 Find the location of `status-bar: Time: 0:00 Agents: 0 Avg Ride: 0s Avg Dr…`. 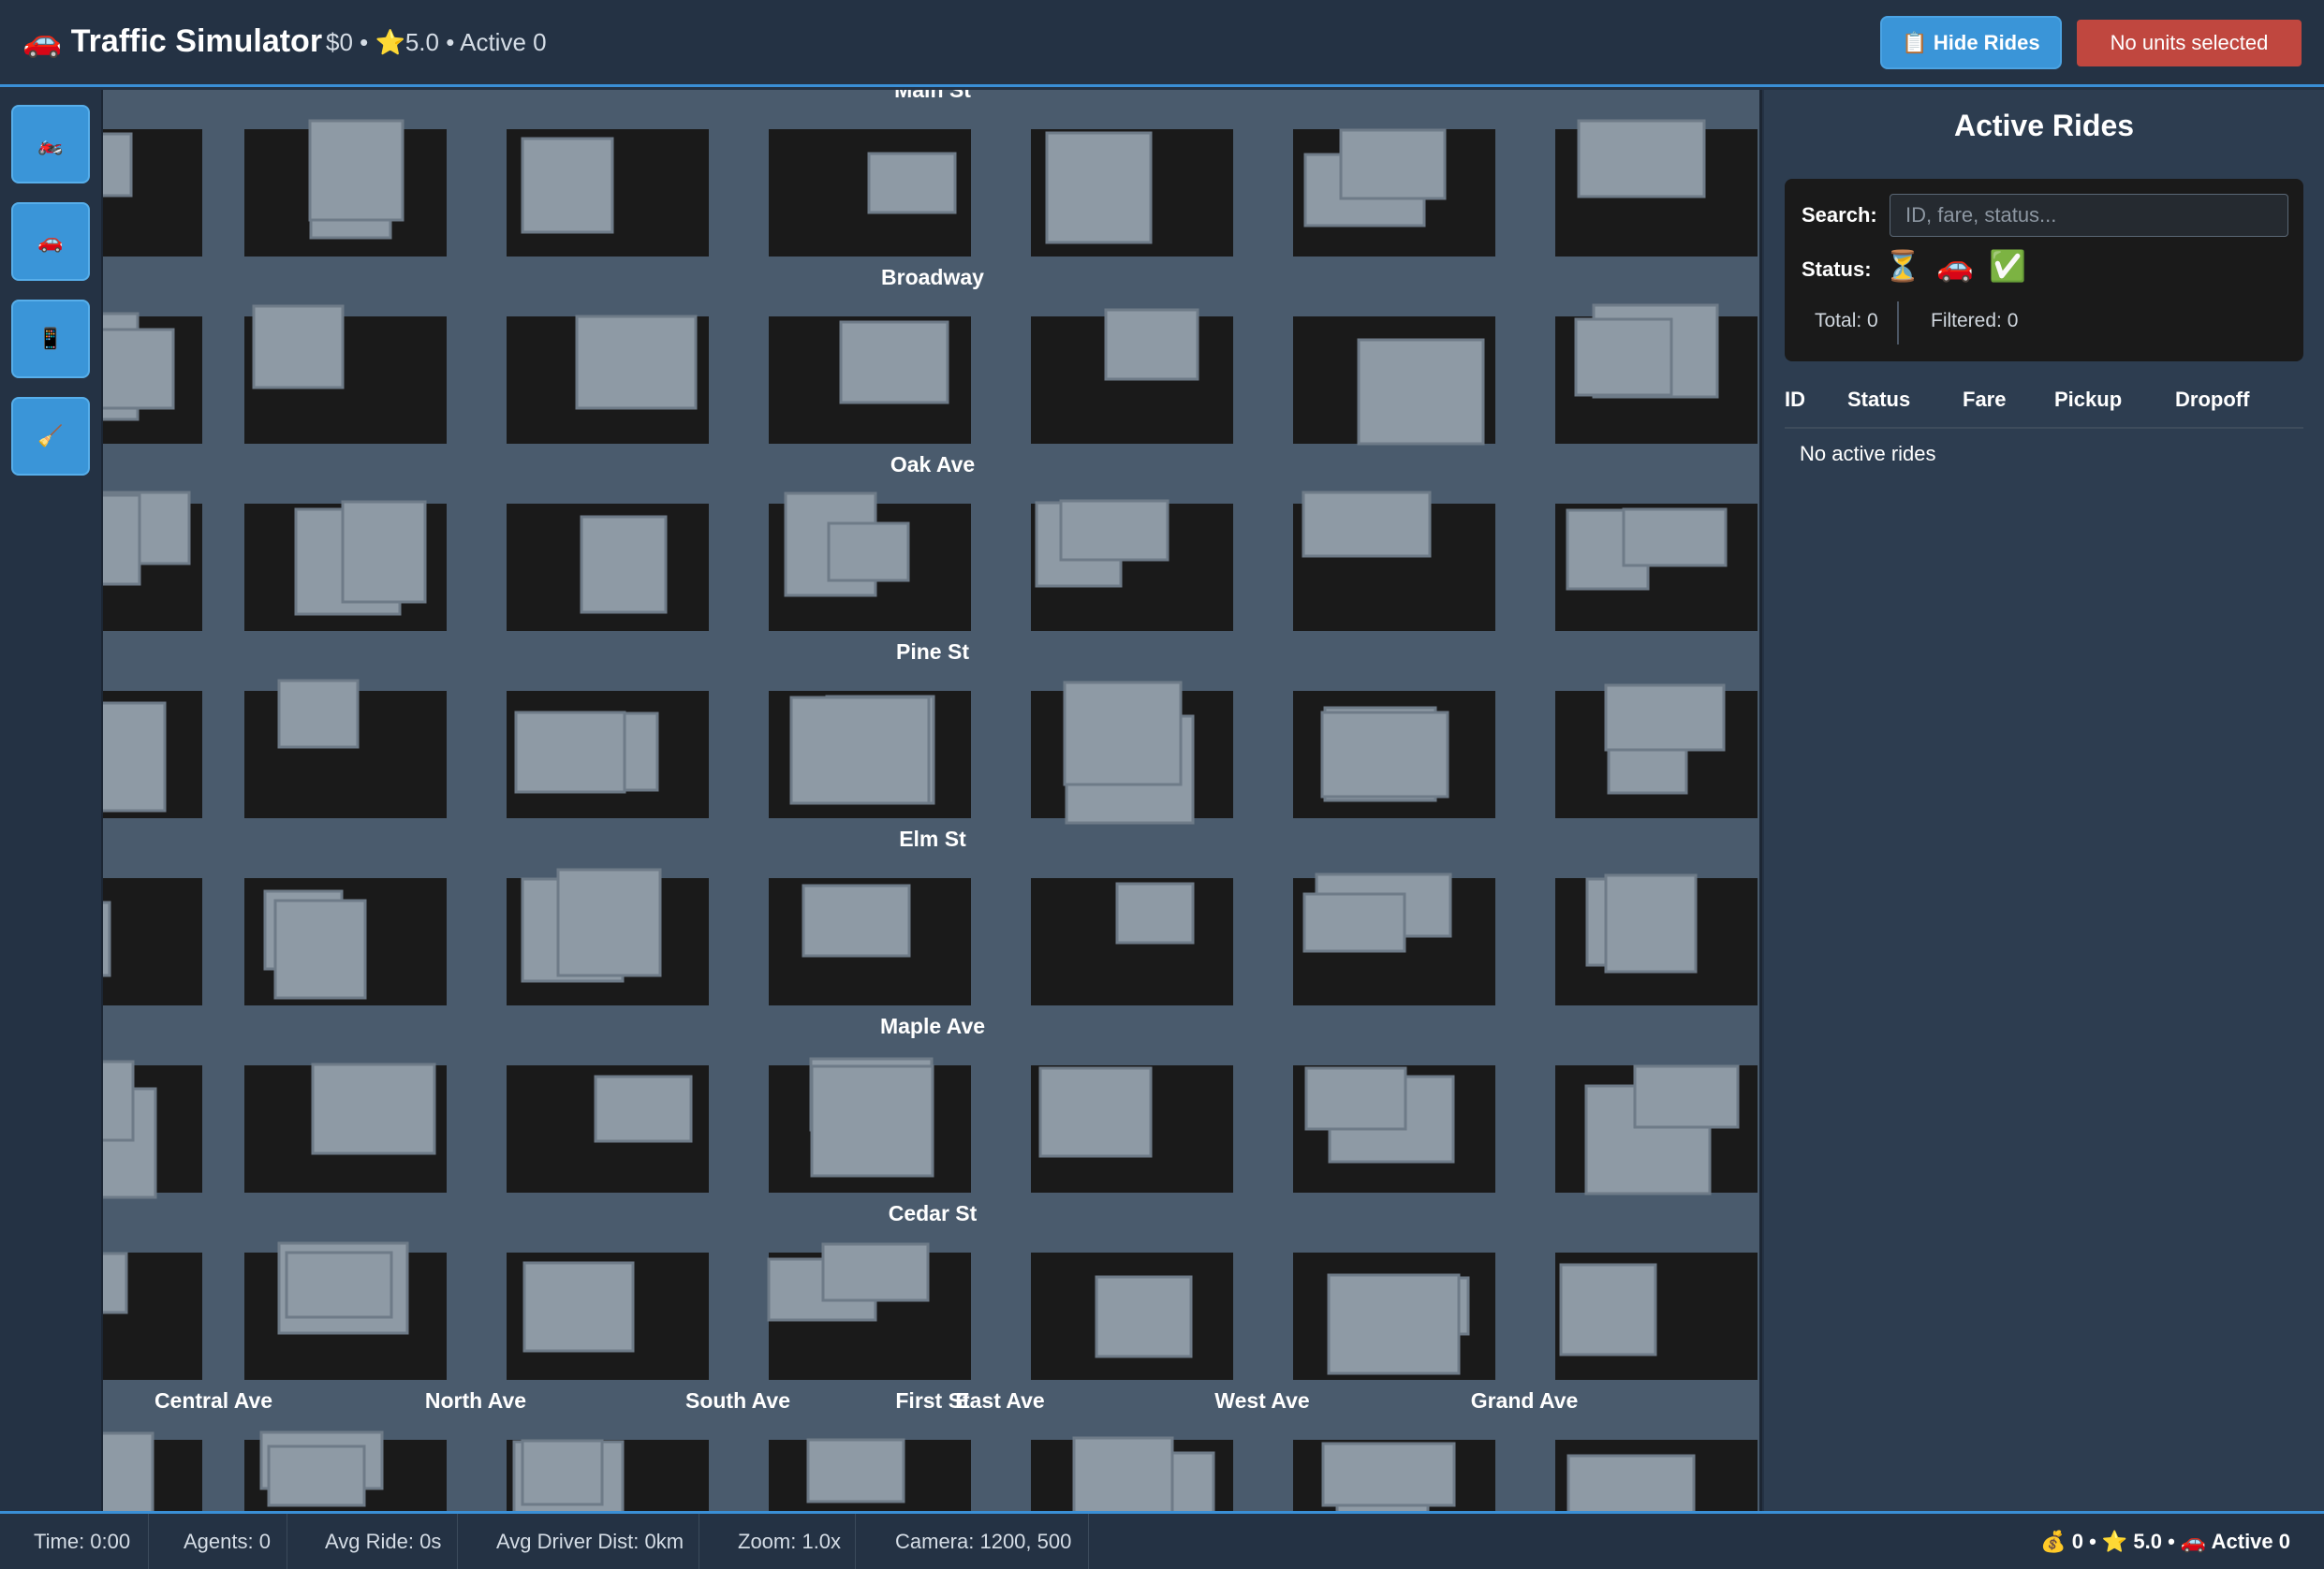

status-bar: Time: 0:00 Agents: 0 Avg Ride: 0s Avg Dr… is located at coordinates (1162, 1540).